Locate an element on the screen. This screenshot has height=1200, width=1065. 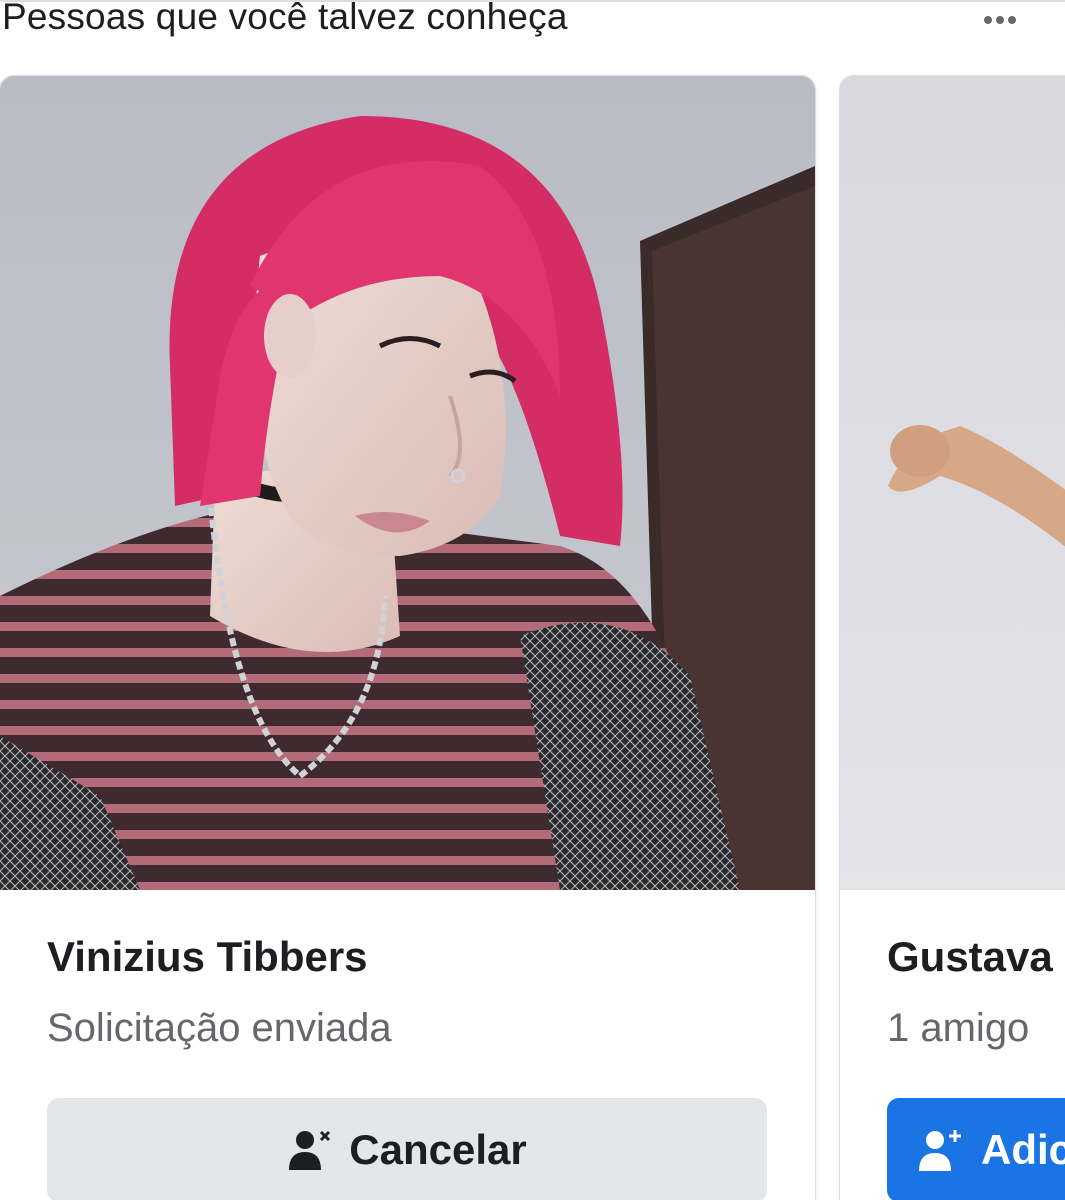
request-status: Solicitação enviada is located at coordinates (219, 1028).